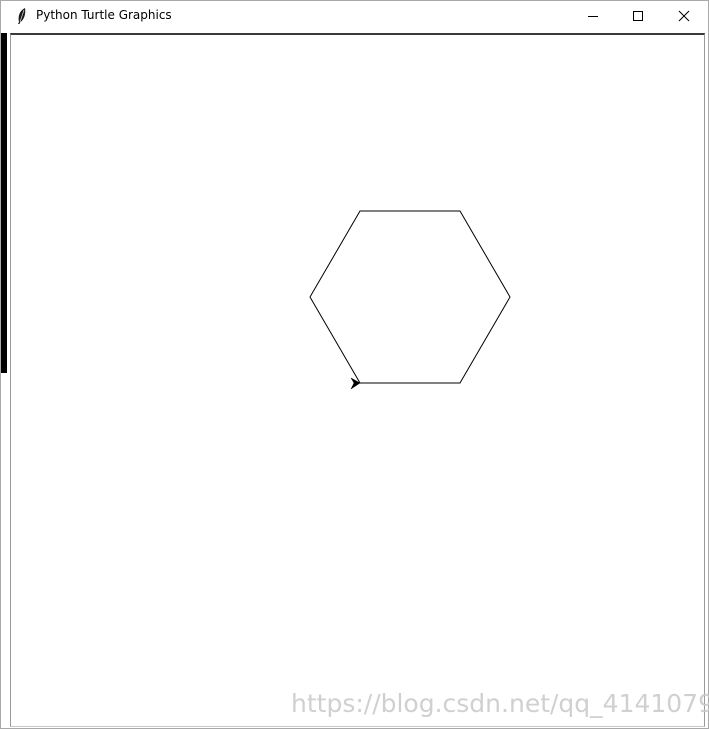  Describe the element at coordinates (355, 383) in the screenshot. I see `turtle-cursor-icon` at that location.